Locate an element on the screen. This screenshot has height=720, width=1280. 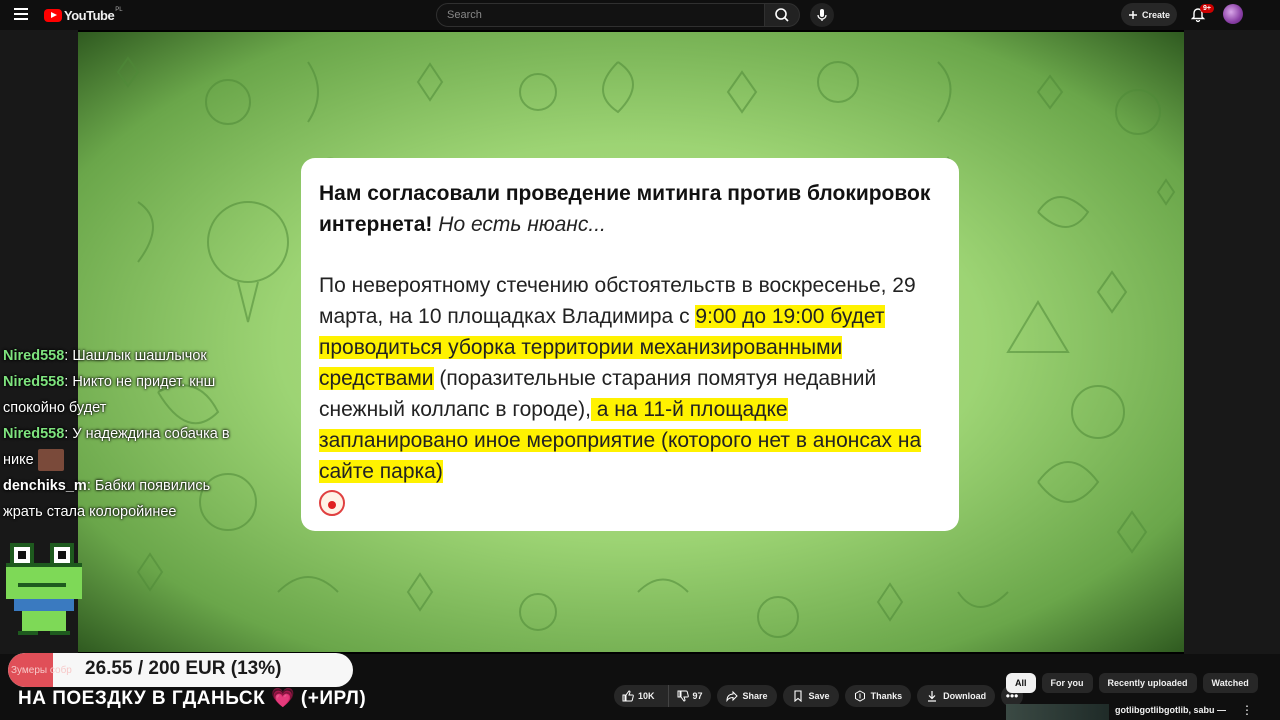
save-button: Save is located at coordinates (810, 696).